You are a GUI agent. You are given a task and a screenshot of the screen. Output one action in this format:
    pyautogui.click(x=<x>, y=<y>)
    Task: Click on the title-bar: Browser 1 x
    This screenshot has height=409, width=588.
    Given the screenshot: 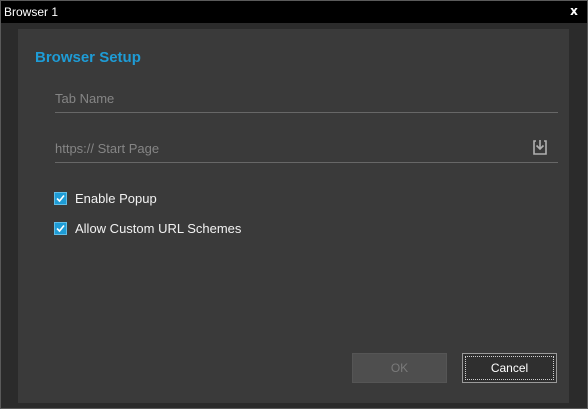 What is the action you would take?
    pyautogui.click(x=294, y=12)
    